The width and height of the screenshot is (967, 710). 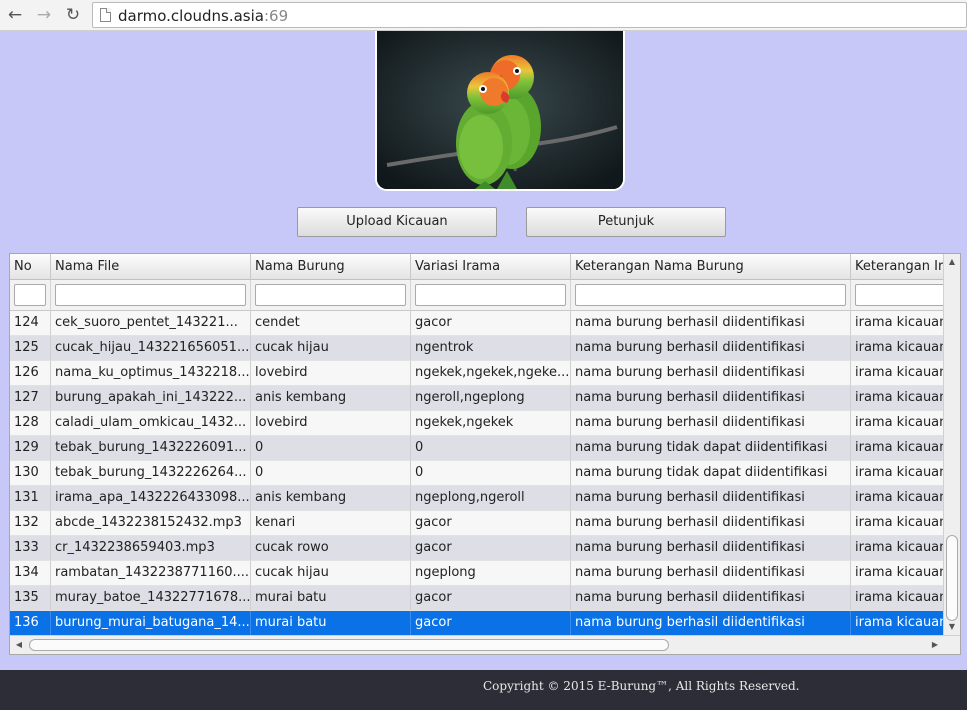 What do you see at coordinates (349, 645) in the screenshot?
I see `horizontal-scroll-thumb` at bounding box center [349, 645].